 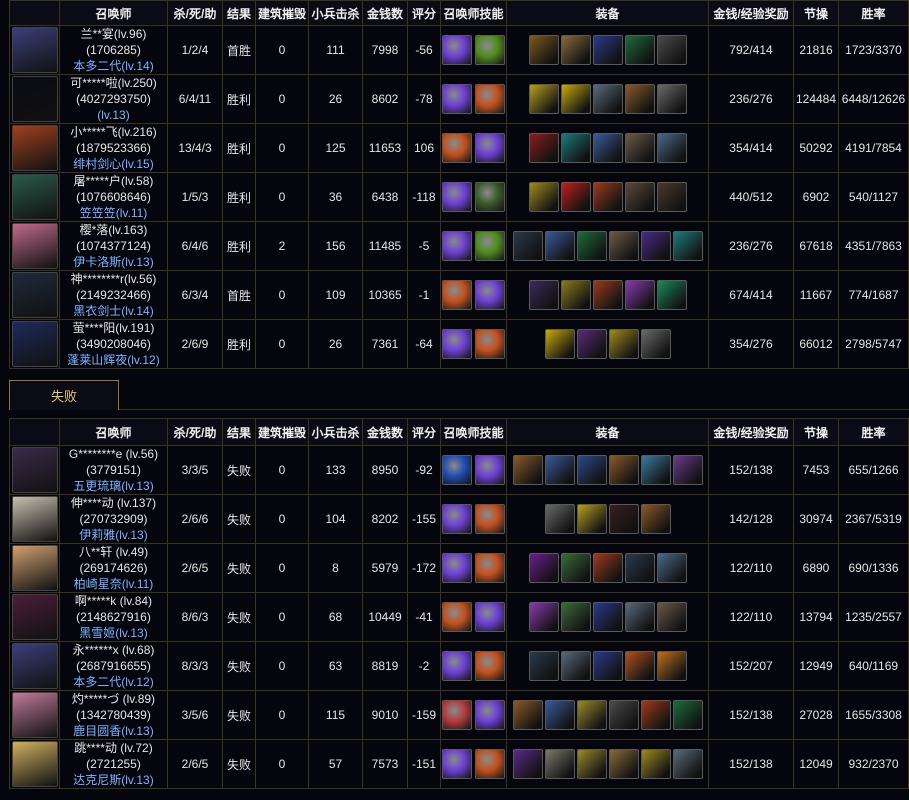 I want to click on kda-cell: 6/4/11, so click(x=195, y=99).